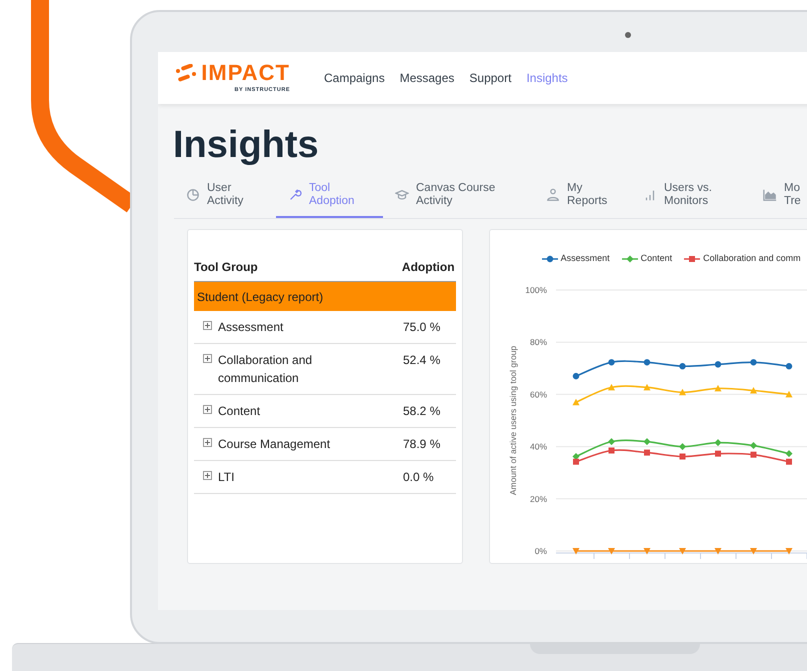 This screenshot has height=671, width=807. I want to click on column-header: Adoption, so click(429, 267).